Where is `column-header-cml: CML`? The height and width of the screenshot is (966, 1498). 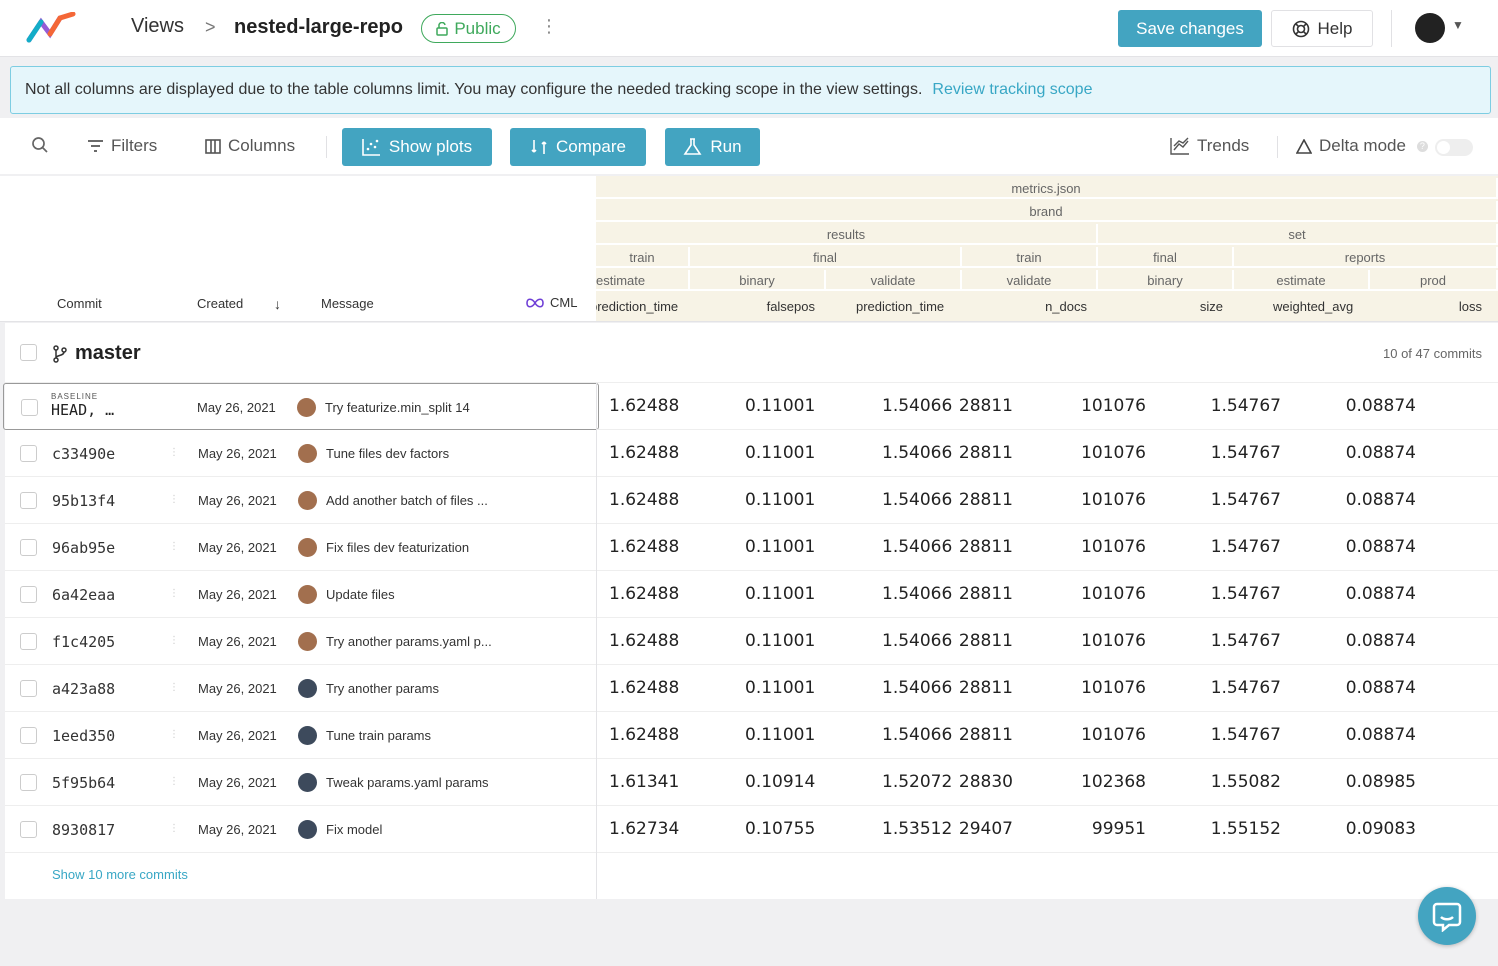
column-header-cml: CML is located at coordinates (551, 302).